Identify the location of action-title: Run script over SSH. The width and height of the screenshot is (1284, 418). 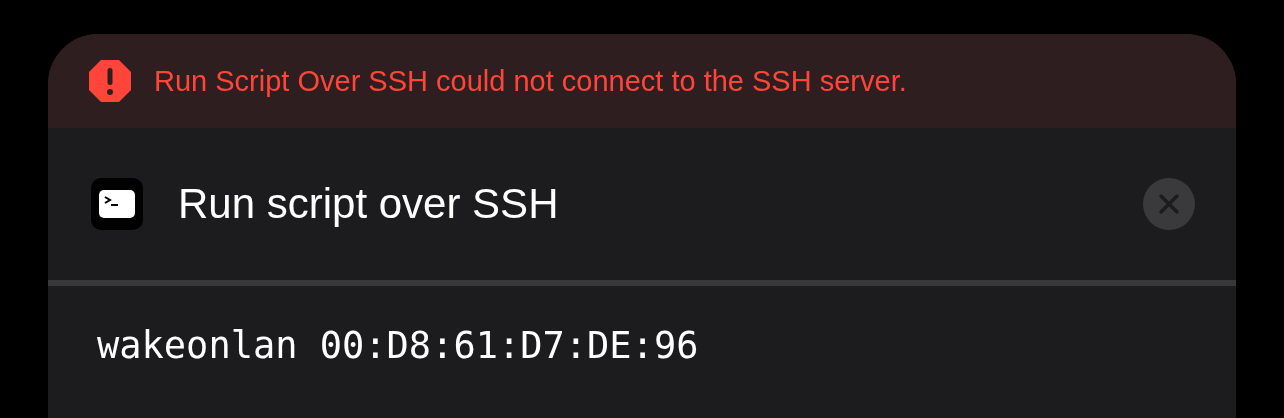
(369, 204).